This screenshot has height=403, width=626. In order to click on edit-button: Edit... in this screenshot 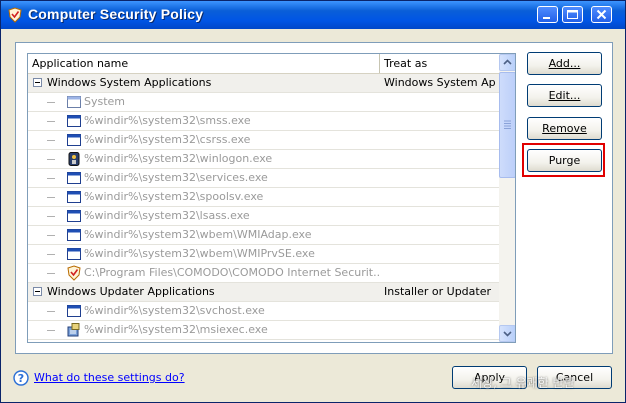, I will do `click(564, 95)`.